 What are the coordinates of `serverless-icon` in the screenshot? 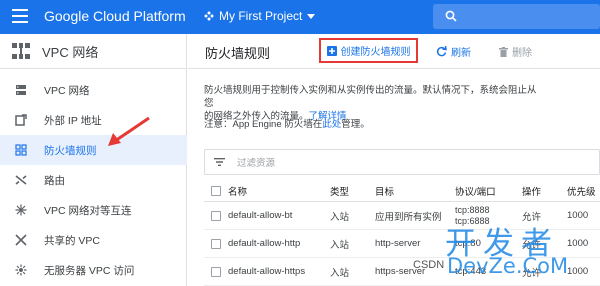 It's located at (21, 270).